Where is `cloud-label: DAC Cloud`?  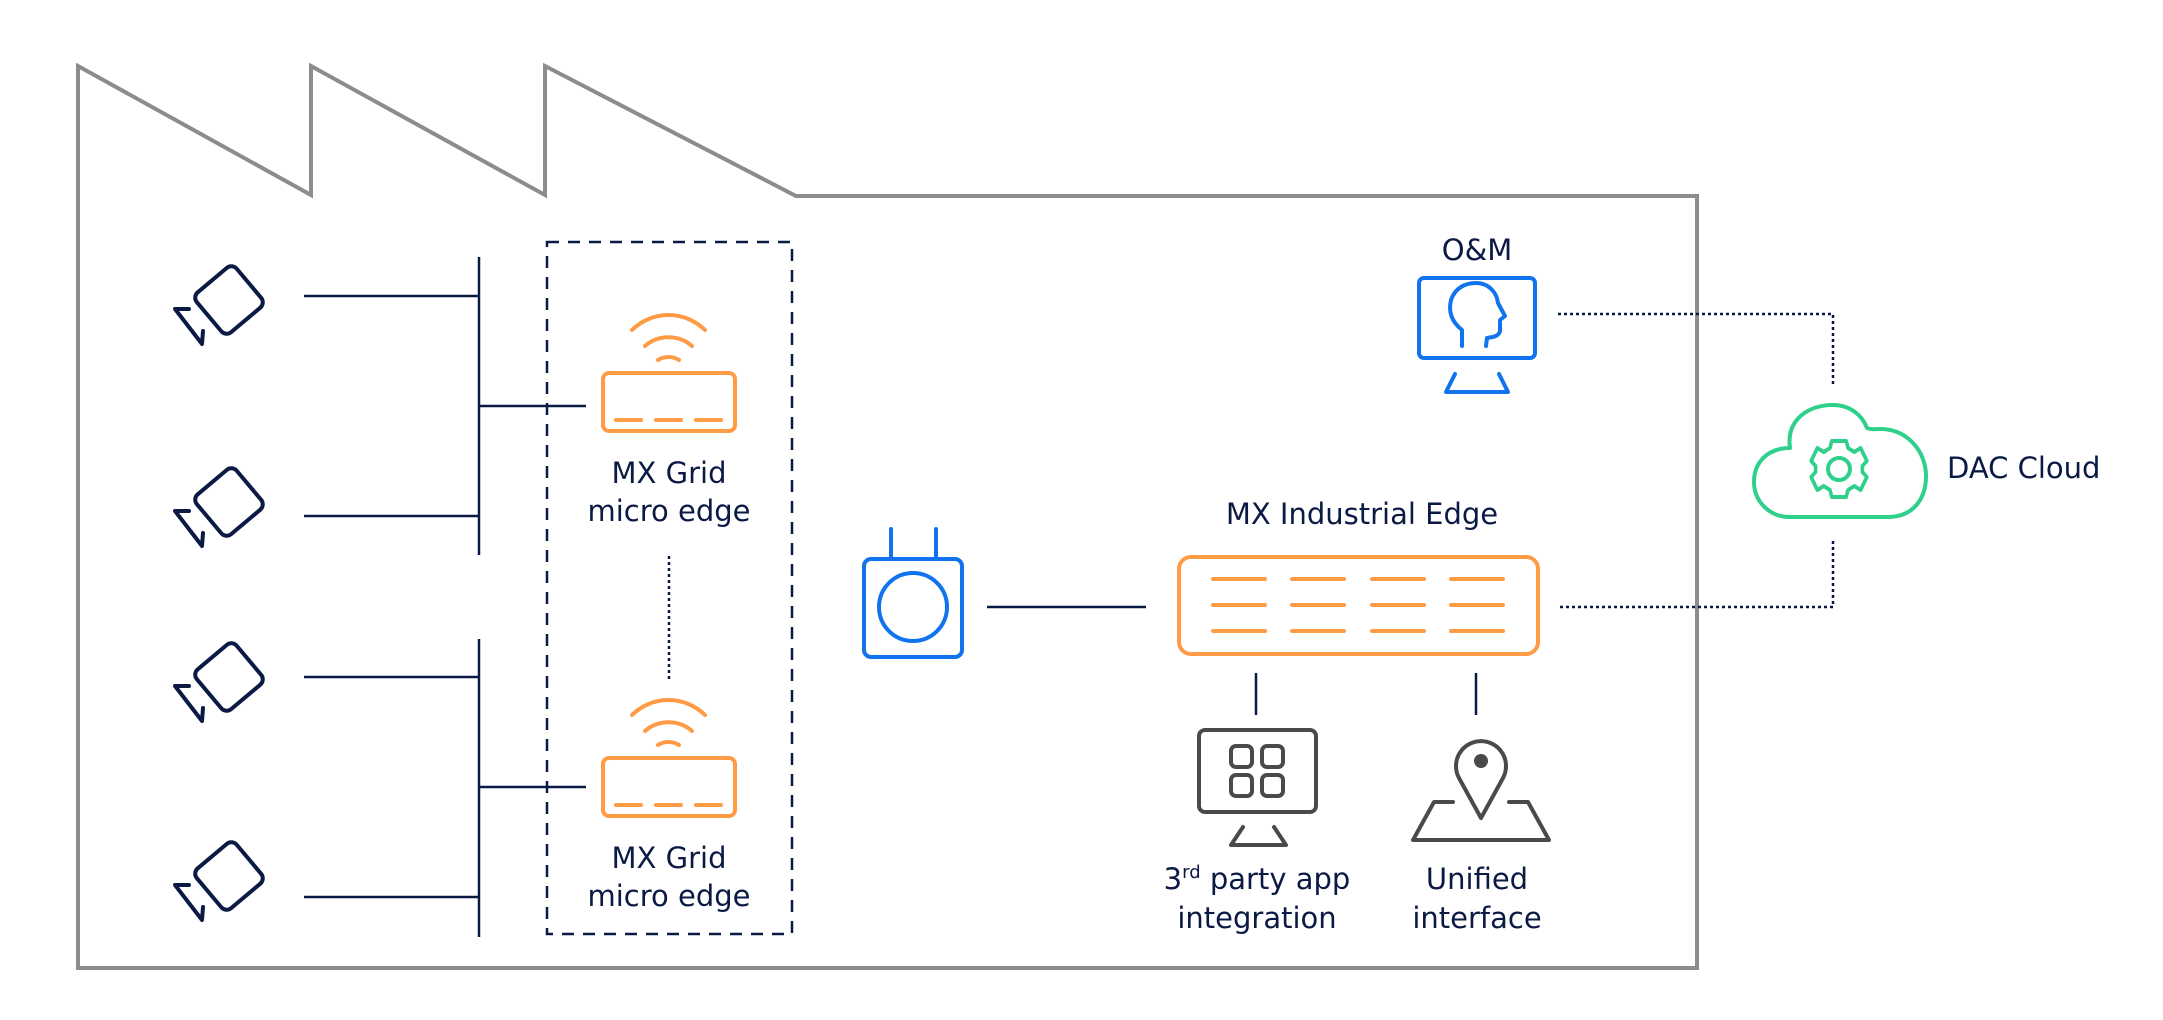 cloud-label: DAC Cloud is located at coordinates (2023, 468).